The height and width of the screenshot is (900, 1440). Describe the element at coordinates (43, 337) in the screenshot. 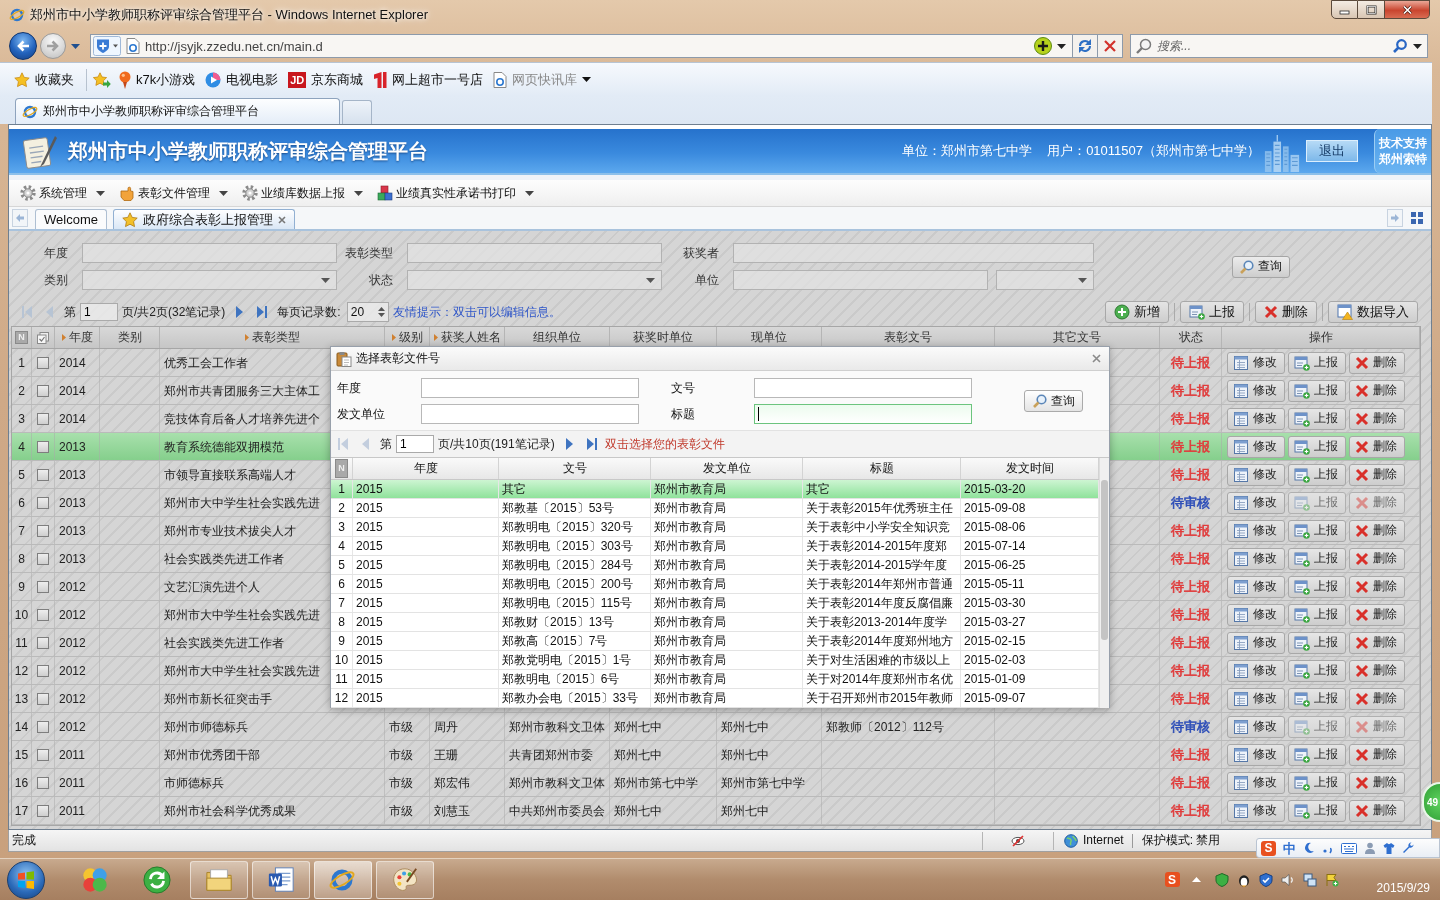

I see `select-all-icon` at that location.